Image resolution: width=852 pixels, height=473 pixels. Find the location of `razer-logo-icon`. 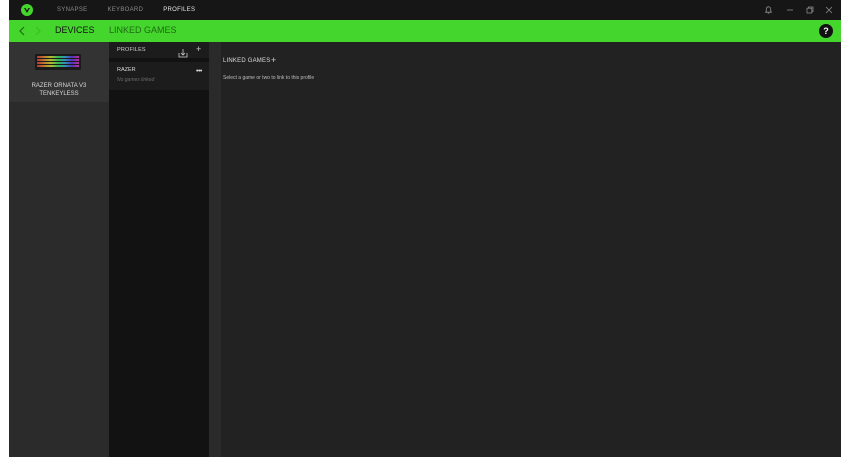

razer-logo-icon is located at coordinates (27, 10).